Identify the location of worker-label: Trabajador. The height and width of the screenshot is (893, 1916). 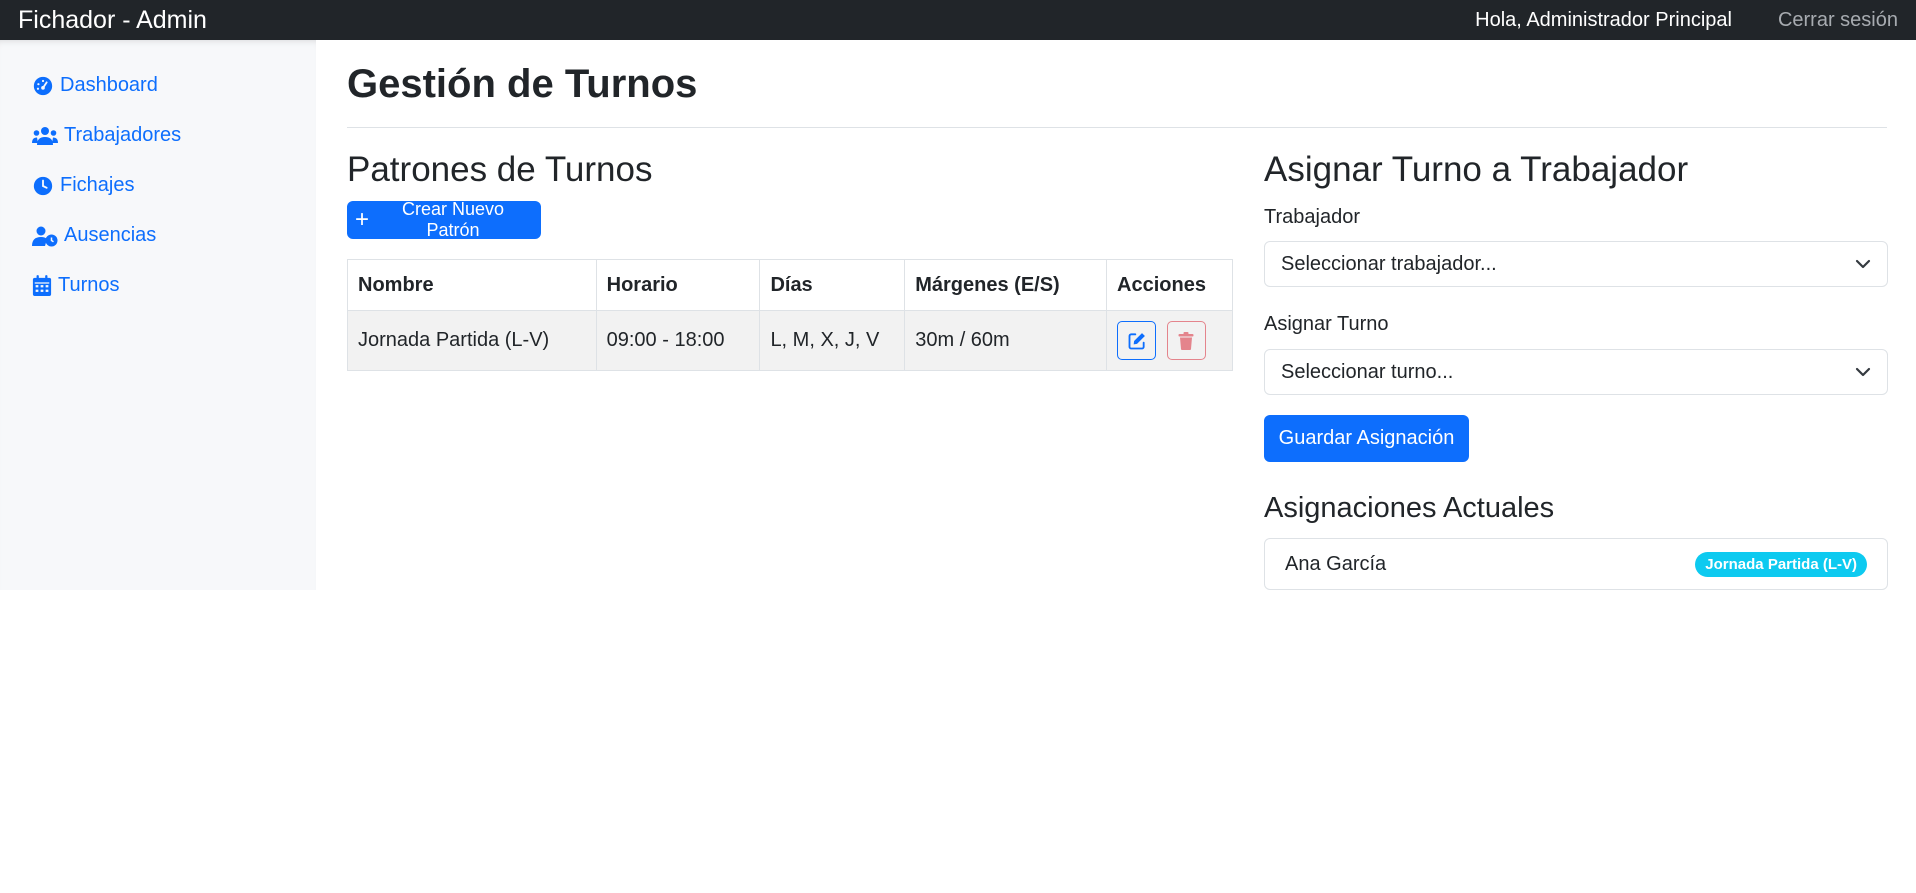
(1312, 217).